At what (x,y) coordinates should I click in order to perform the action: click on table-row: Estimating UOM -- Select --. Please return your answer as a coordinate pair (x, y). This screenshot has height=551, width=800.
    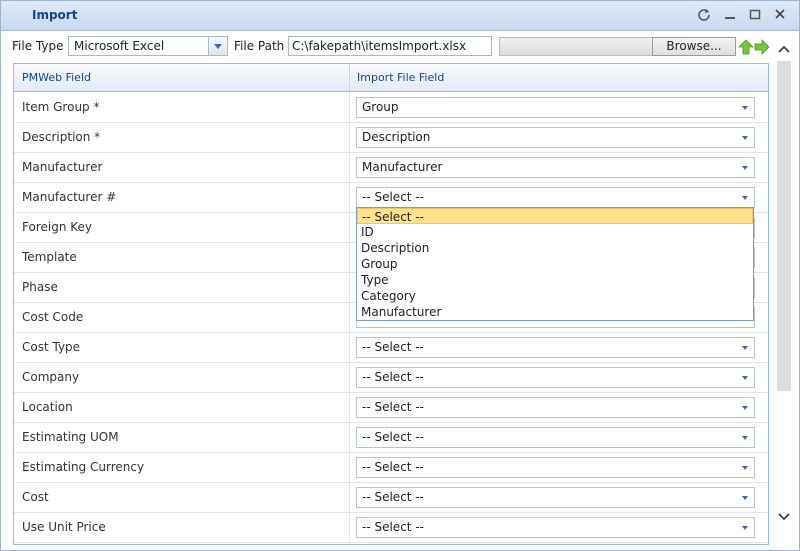
    Looking at the image, I should click on (391, 437).